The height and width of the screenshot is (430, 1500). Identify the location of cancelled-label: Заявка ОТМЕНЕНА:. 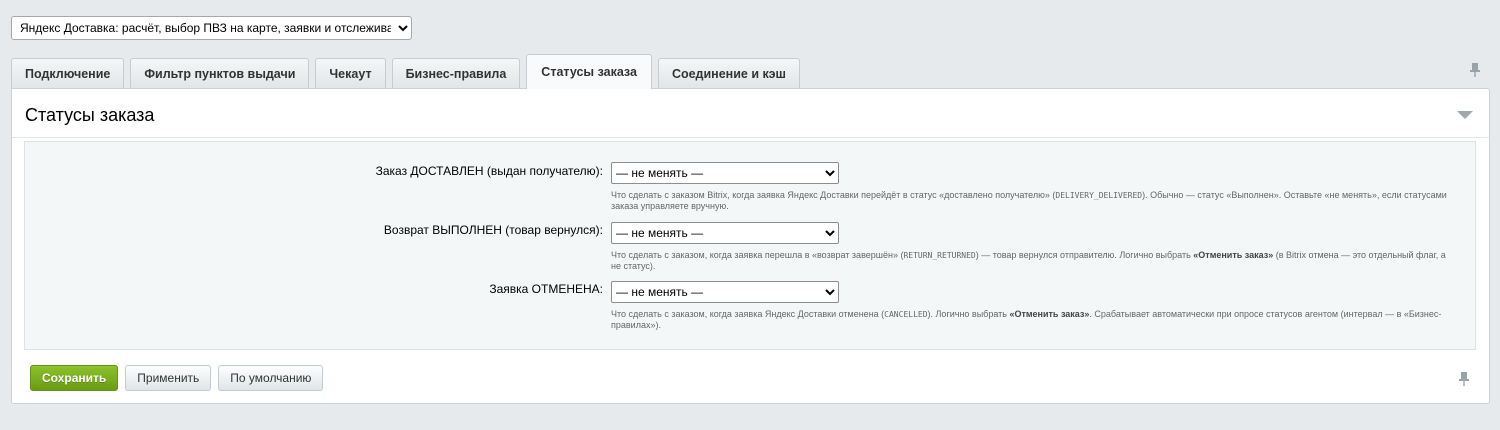
(546, 289).